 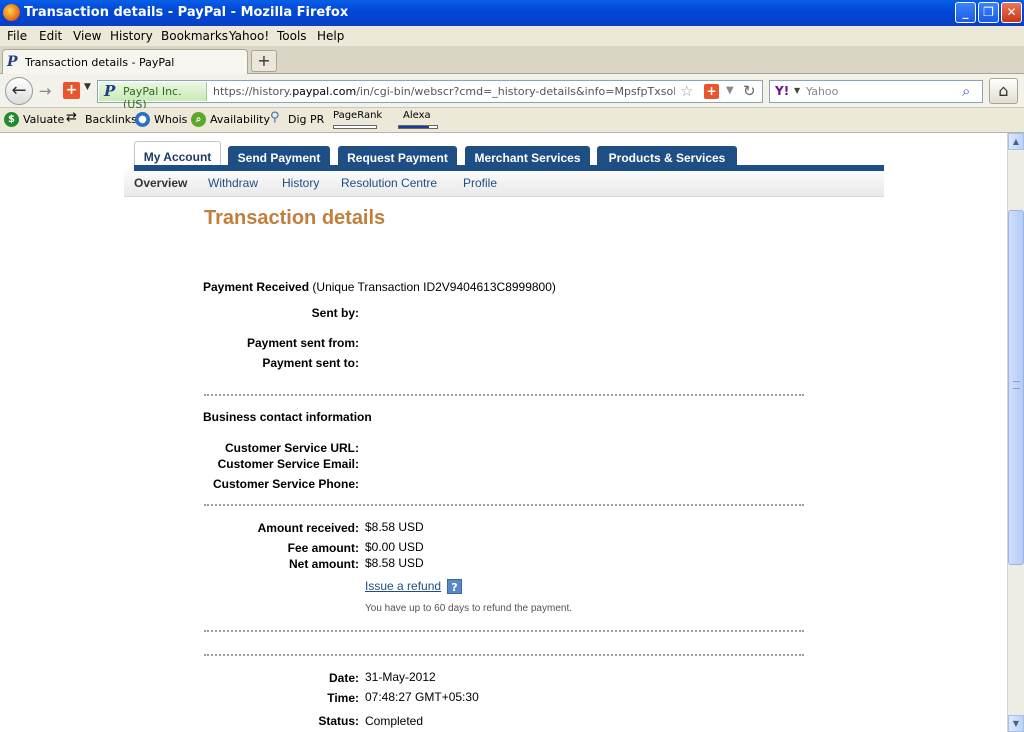 What do you see at coordinates (480, 183) in the screenshot?
I see `subnav-profile: Profile` at bounding box center [480, 183].